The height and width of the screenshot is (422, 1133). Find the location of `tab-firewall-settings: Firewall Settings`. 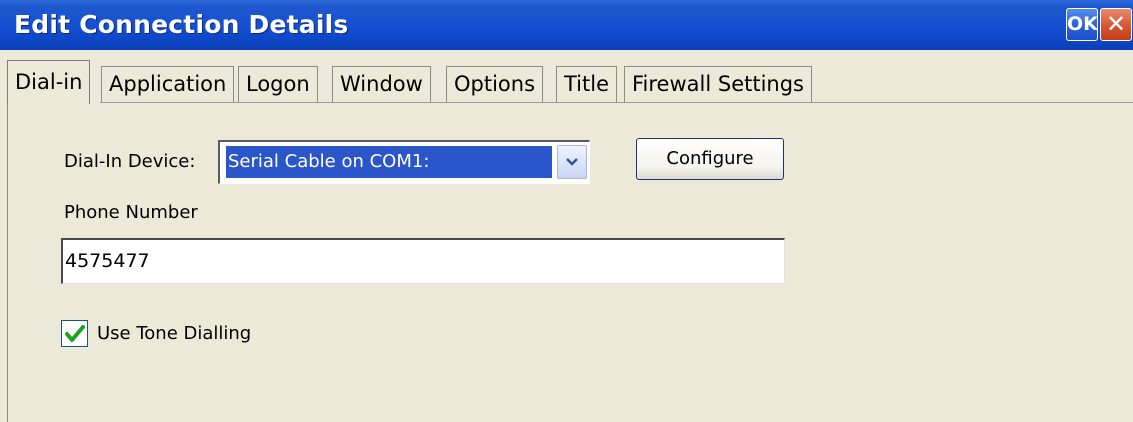

tab-firewall-settings: Firewall Settings is located at coordinates (718, 84).